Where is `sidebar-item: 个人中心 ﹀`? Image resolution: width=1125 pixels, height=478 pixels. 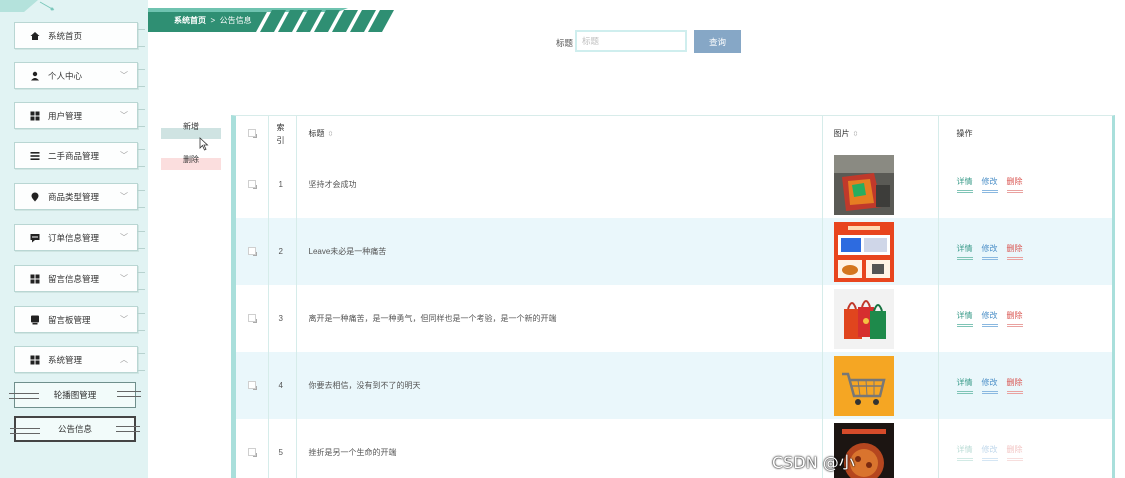
sidebar-item: 个人中心 ﹀ is located at coordinates (79, 75).